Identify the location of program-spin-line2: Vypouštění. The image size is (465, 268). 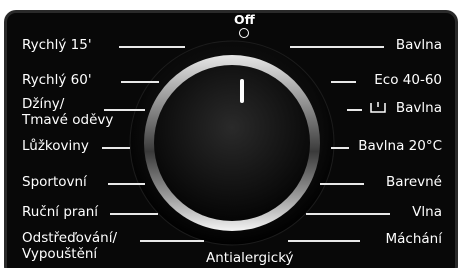
(59, 254).